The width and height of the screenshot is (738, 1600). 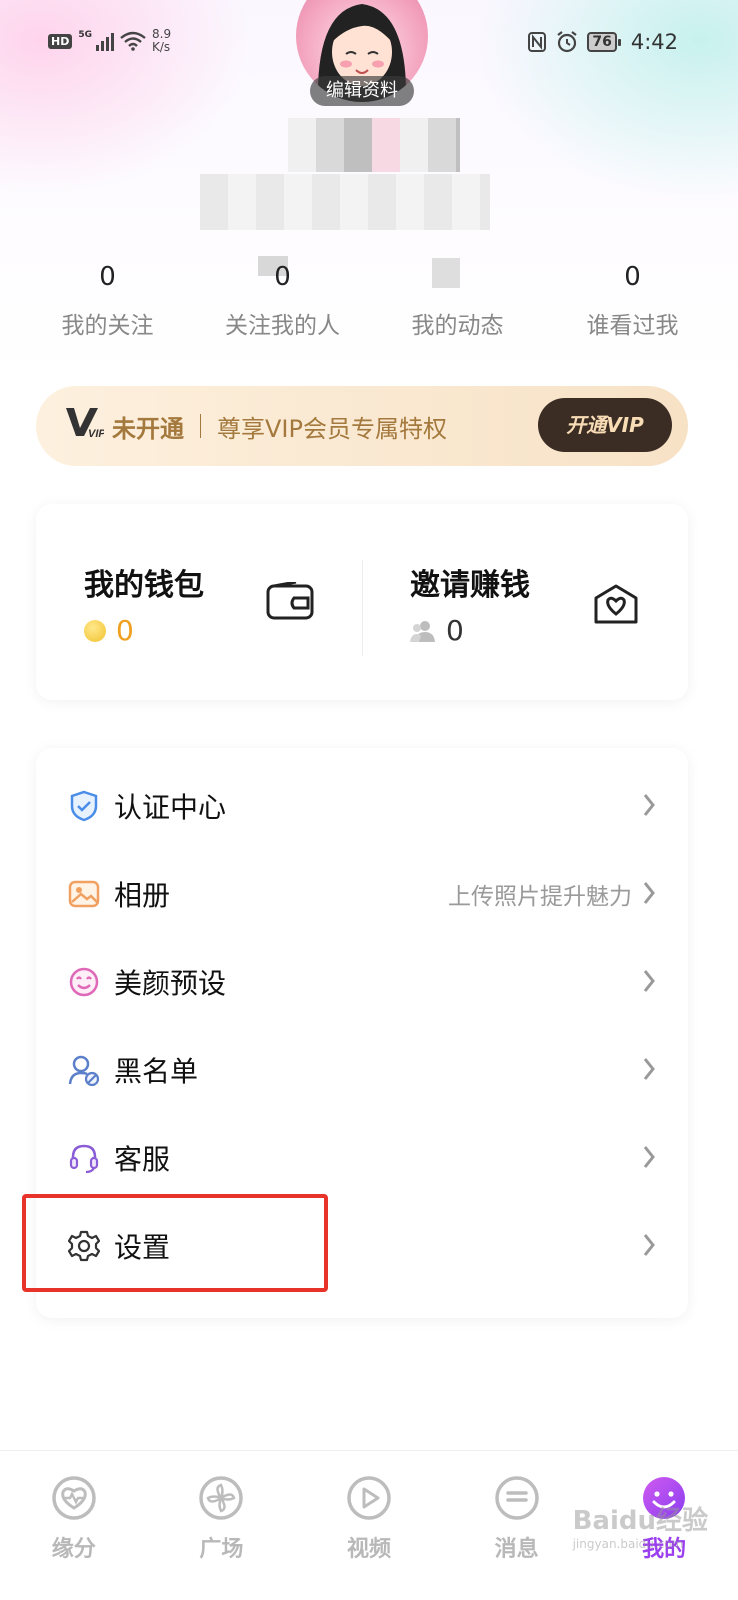 I want to click on nav-label-video: 视频, so click(x=368, y=1549).